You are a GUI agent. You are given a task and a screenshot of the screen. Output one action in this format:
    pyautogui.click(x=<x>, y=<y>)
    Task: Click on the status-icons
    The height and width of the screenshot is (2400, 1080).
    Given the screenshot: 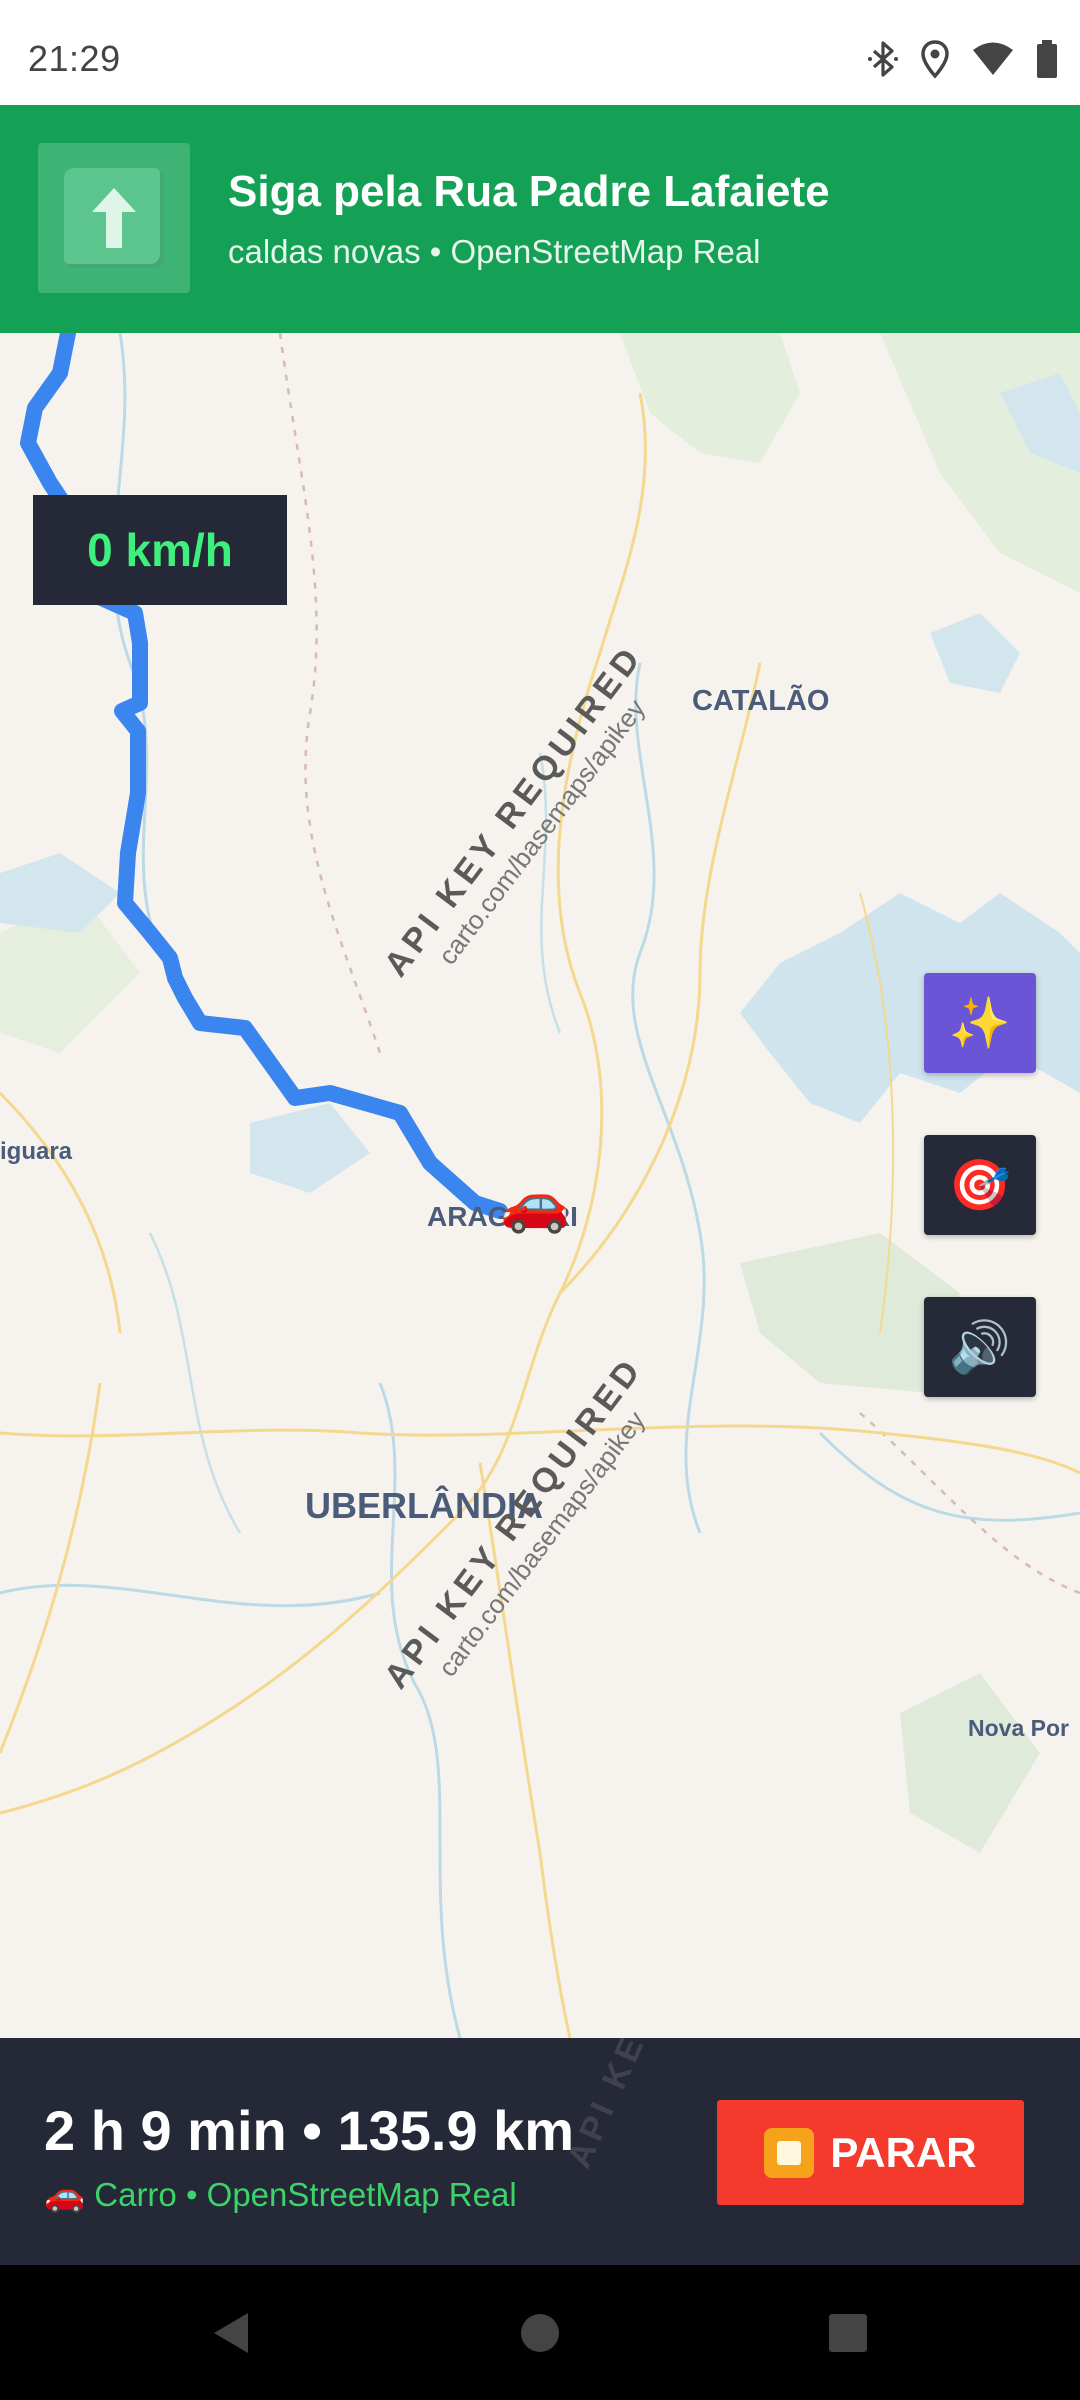 What is the action you would take?
    pyautogui.click(x=963, y=59)
    